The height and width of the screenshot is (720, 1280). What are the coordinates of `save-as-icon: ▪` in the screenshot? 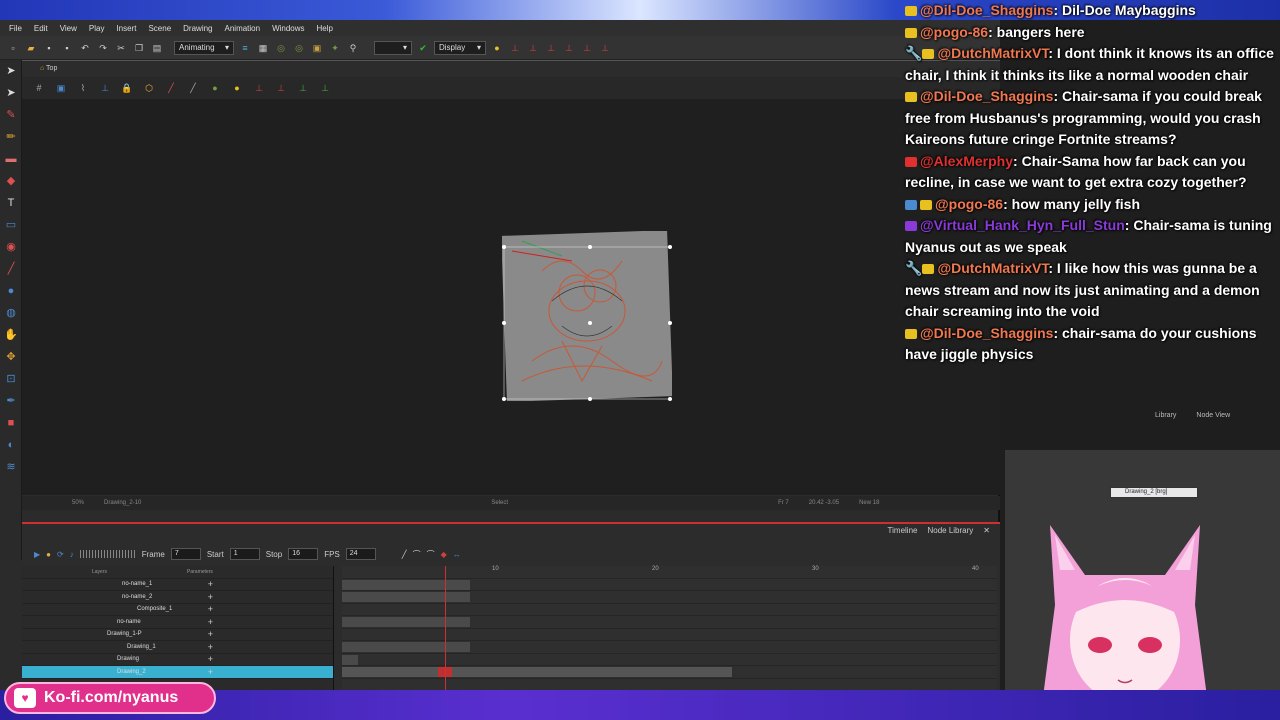 It's located at (67, 48).